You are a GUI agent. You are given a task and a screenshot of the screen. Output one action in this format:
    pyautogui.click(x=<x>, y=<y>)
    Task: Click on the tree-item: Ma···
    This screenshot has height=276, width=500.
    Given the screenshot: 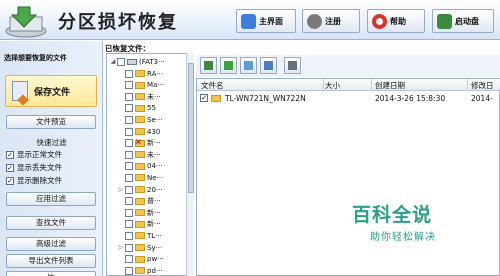 What is the action you would take?
    pyautogui.click(x=140, y=85)
    